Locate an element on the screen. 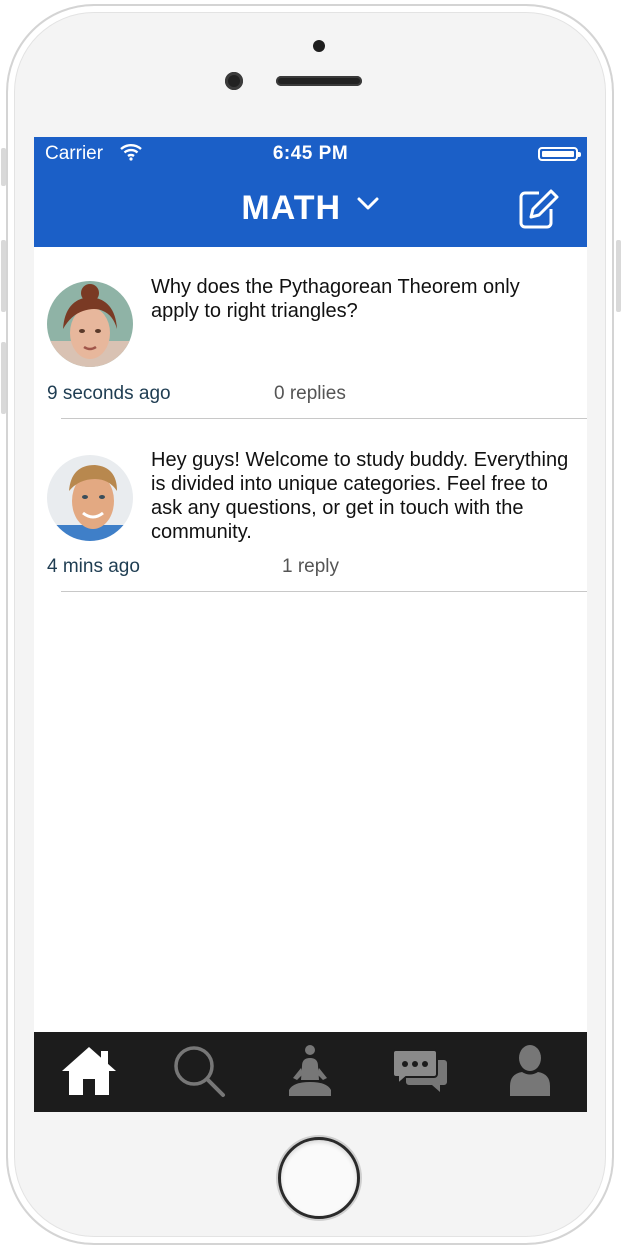 This screenshot has width=622, height=1251. tab-meditate is located at coordinates (310, 1073).